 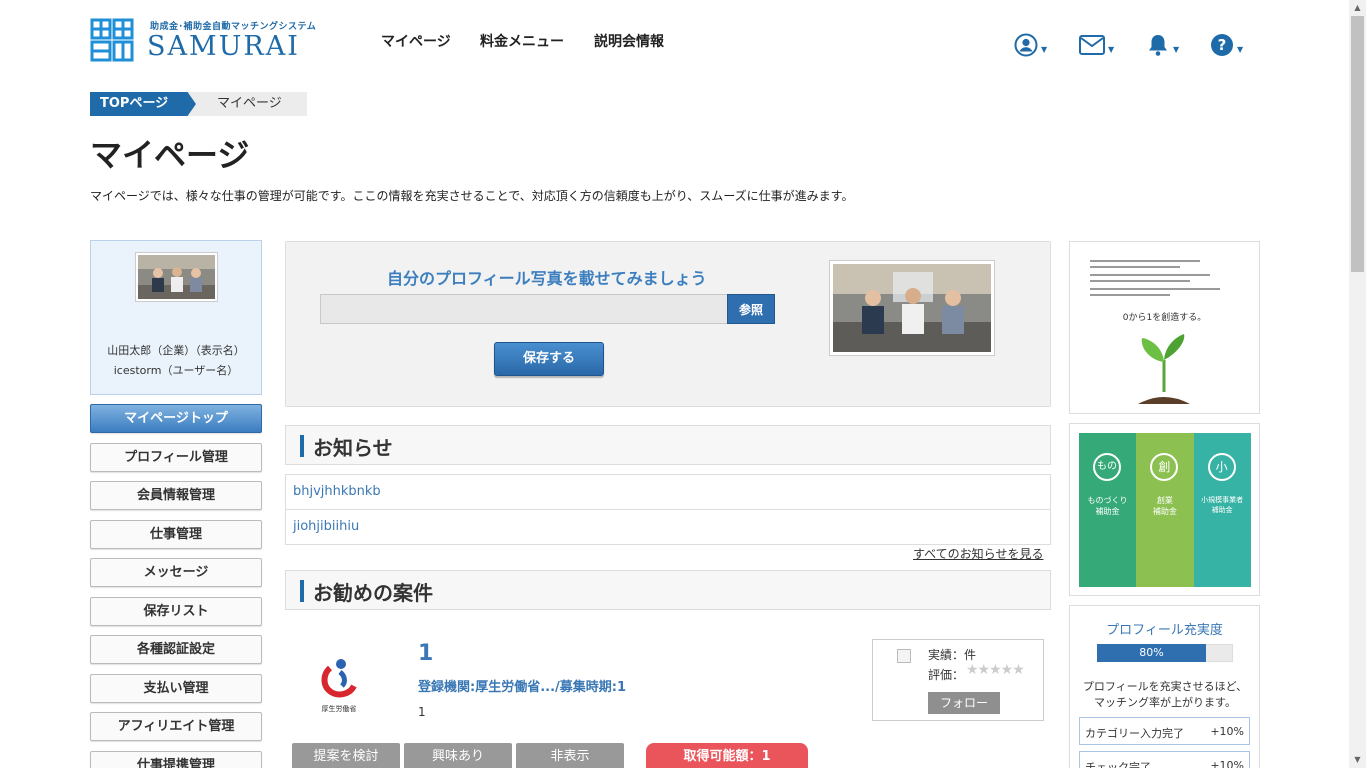 I want to click on project-description: 1, so click(x=422, y=712).